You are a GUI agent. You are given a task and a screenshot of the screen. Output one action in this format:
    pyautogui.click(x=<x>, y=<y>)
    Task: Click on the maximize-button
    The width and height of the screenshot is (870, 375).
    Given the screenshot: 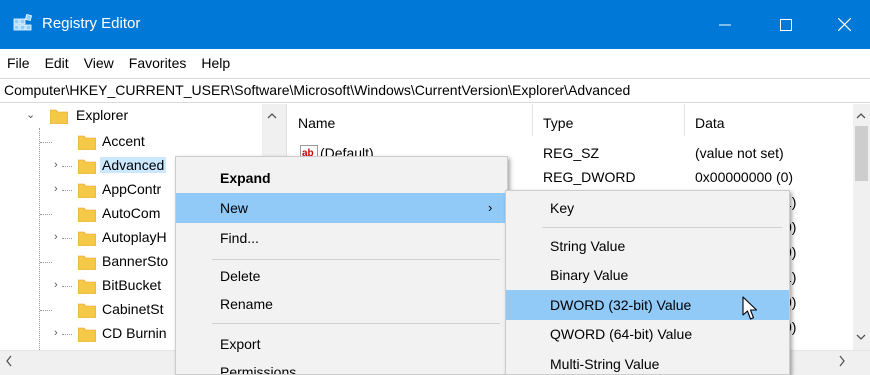 What is the action you would take?
    pyautogui.click(x=786, y=24)
    